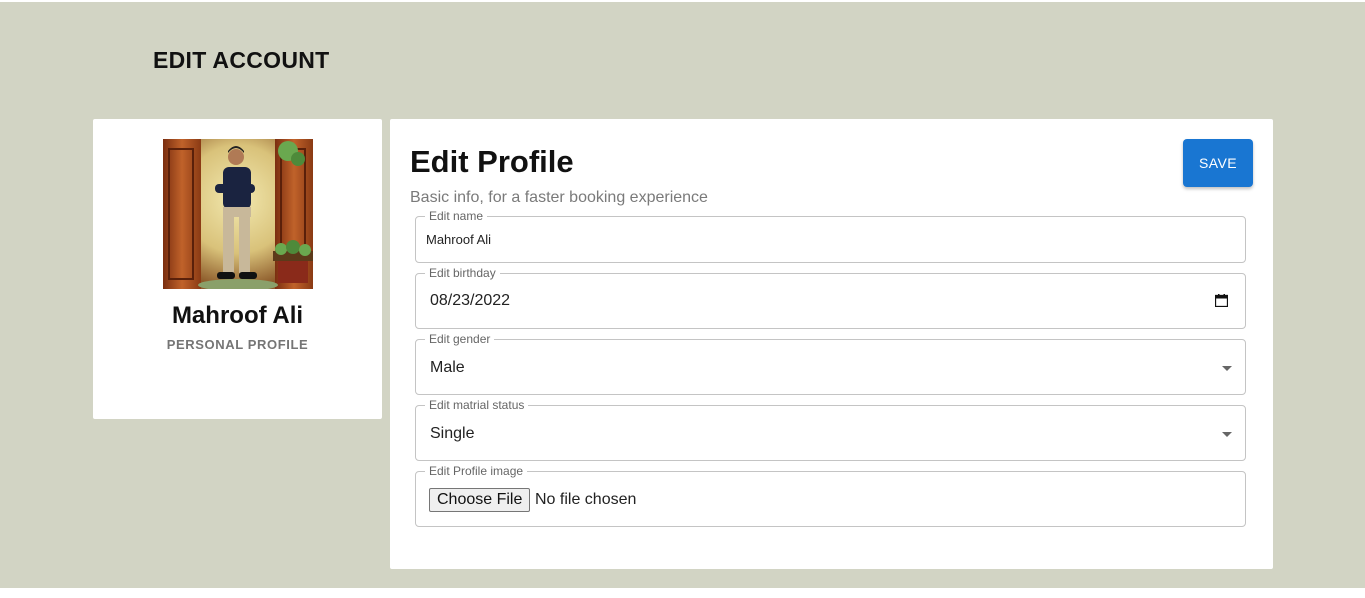 The image size is (1365, 598). What do you see at coordinates (237, 344) in the screenshot?
I see `profile-subtitle: PERSONAL PROFILE` at bounding box center [237, 344].